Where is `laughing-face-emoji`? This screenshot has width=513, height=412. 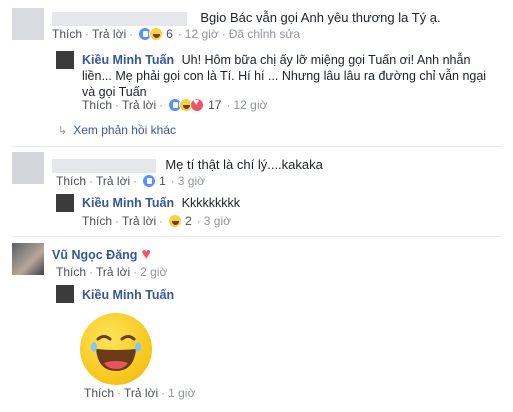 laughing-face-emoji is located at coordinates (116, 349).